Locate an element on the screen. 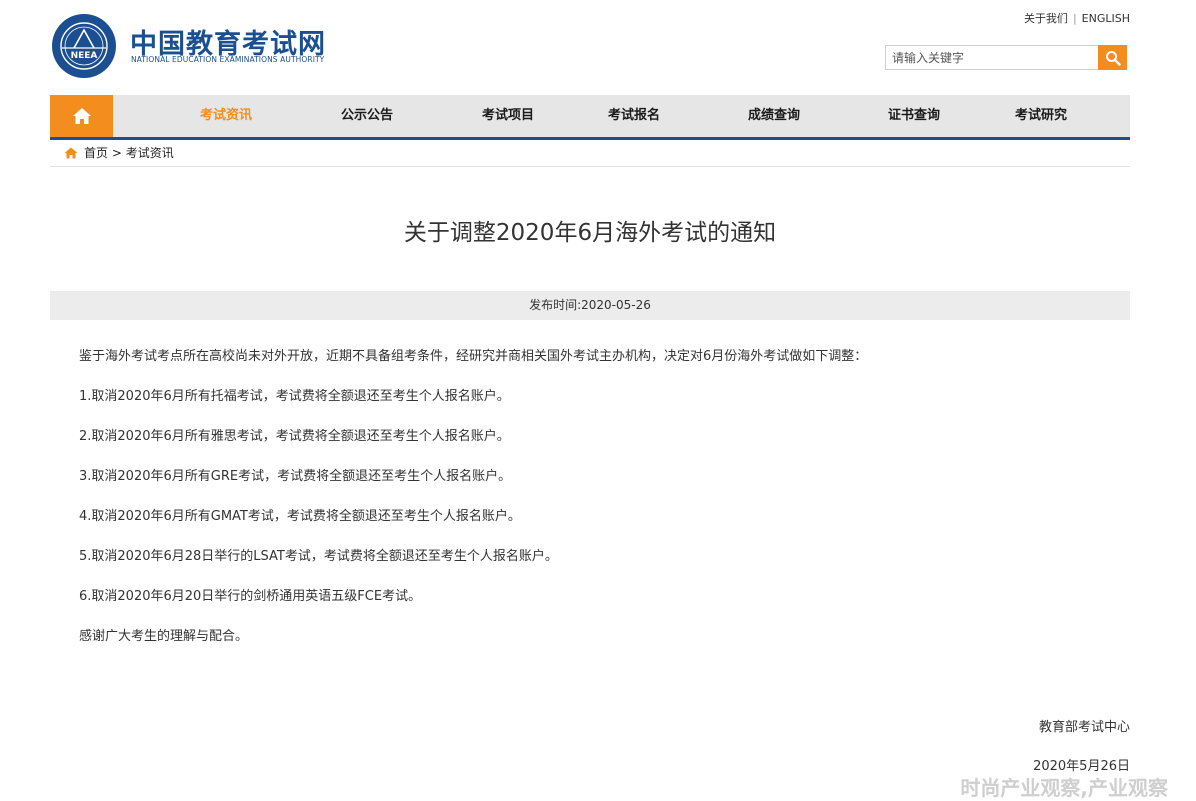  nav-home-button is located at coordinates (81, 116).